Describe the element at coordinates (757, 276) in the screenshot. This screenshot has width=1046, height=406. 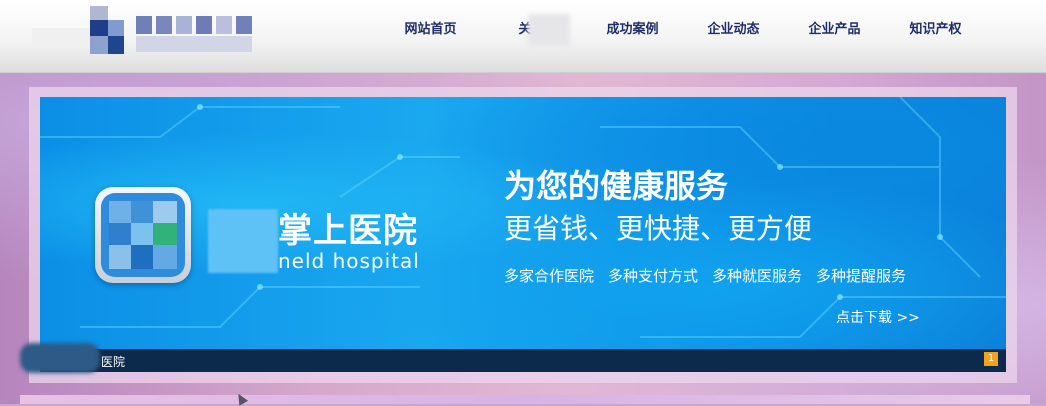
I see `feature-item: 多种就医服务` at that location.